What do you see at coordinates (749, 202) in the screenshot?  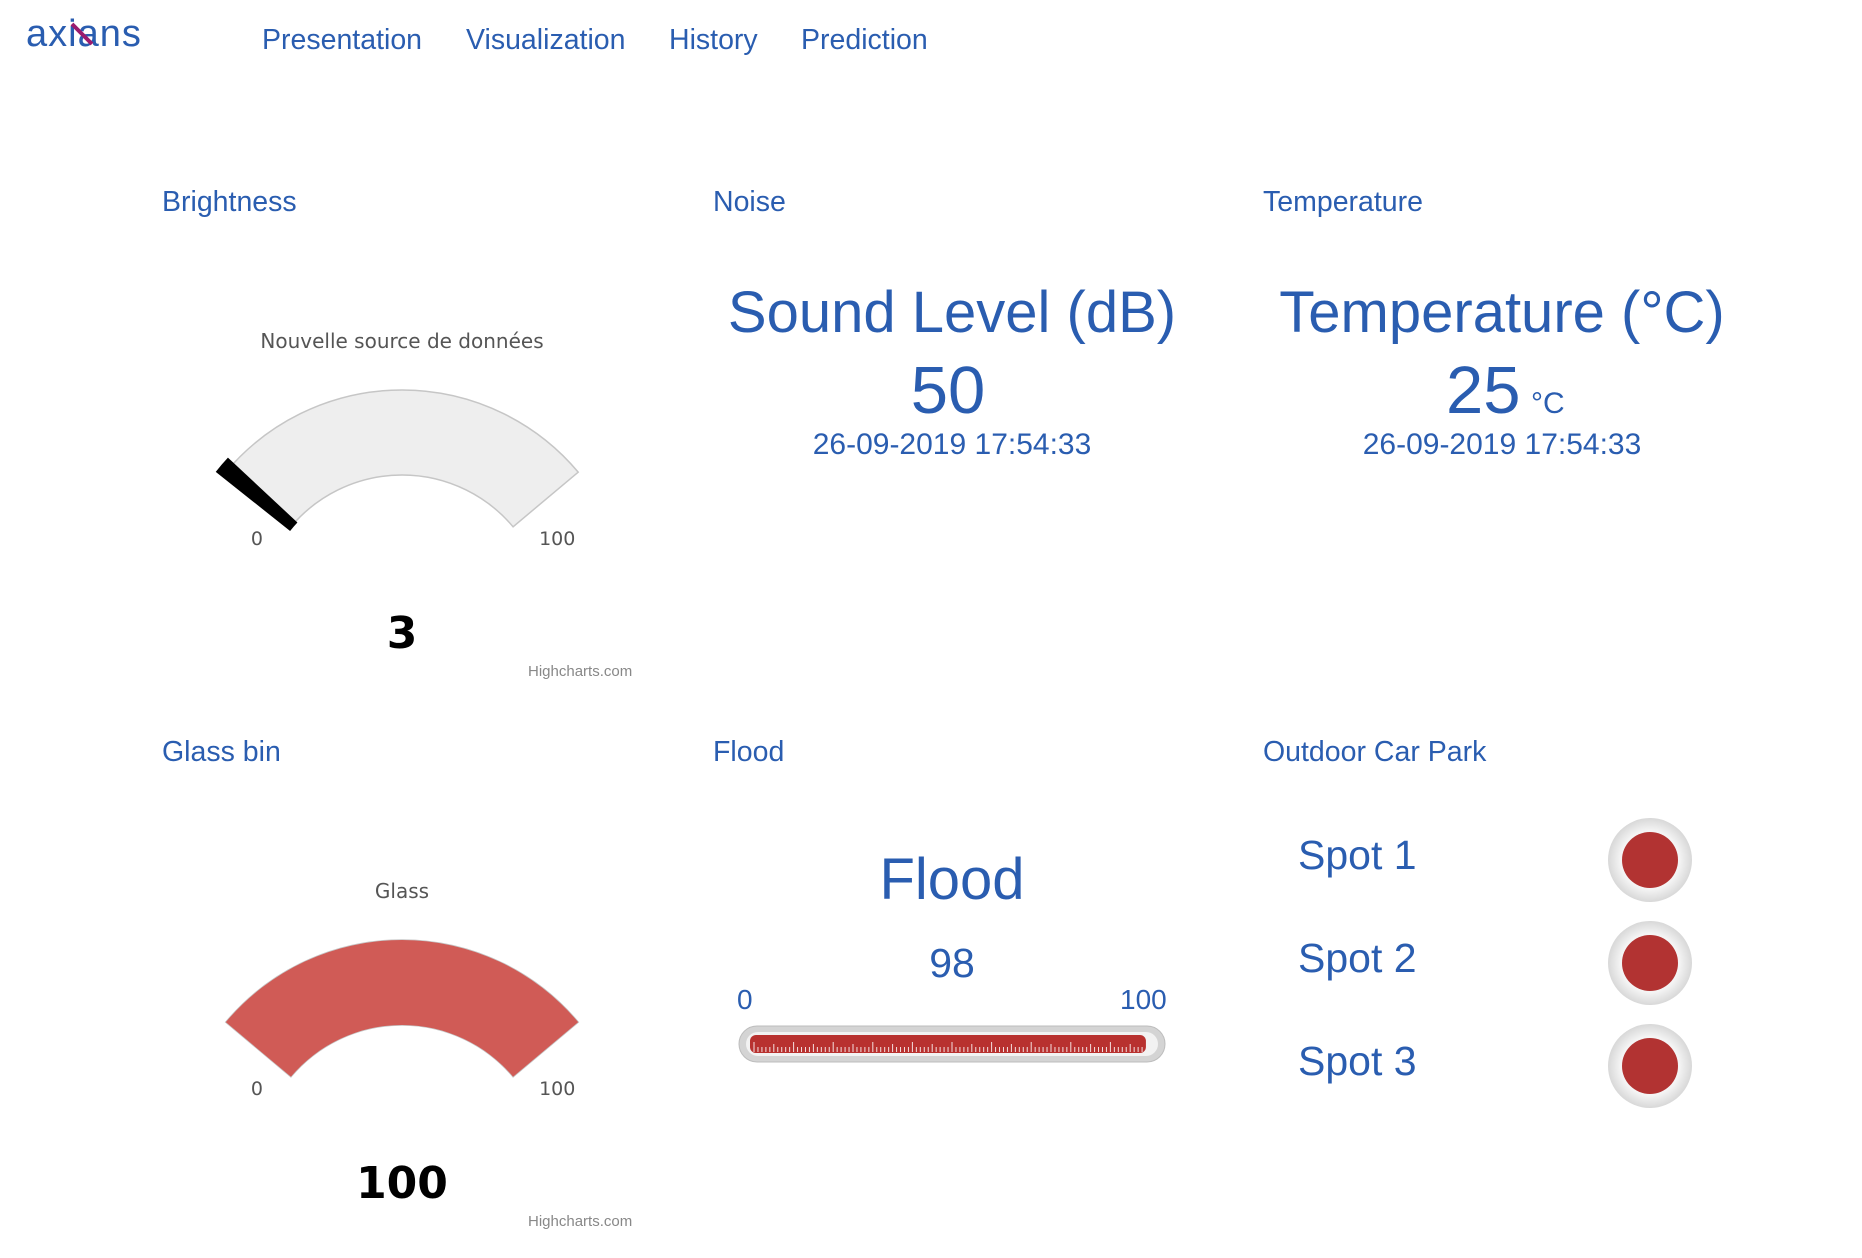 I see `noise-panel-title: Noise` at bounding box center [749, 202].